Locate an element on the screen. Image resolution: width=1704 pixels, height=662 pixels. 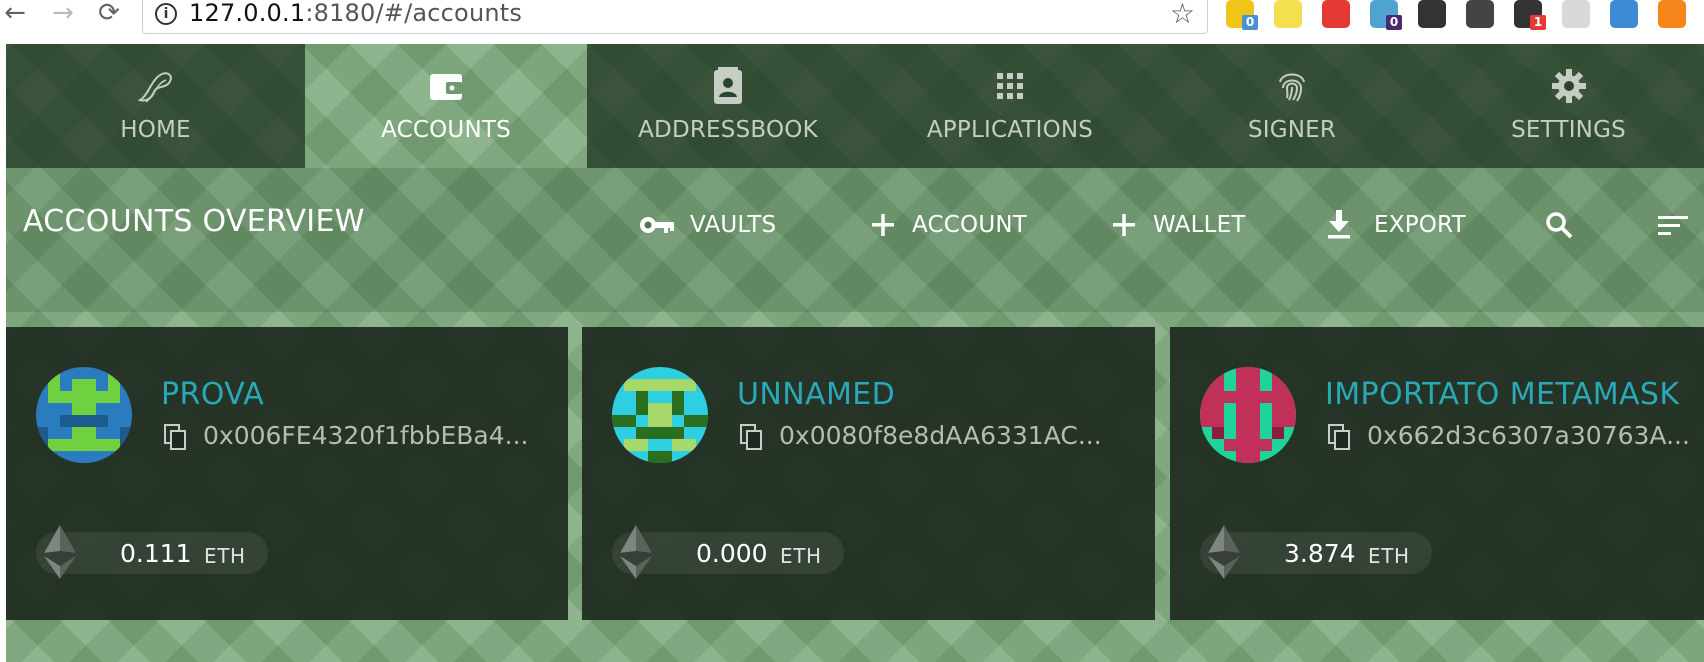
add-wallet-button-label: WALLET is located at coordinates (1199, 225).